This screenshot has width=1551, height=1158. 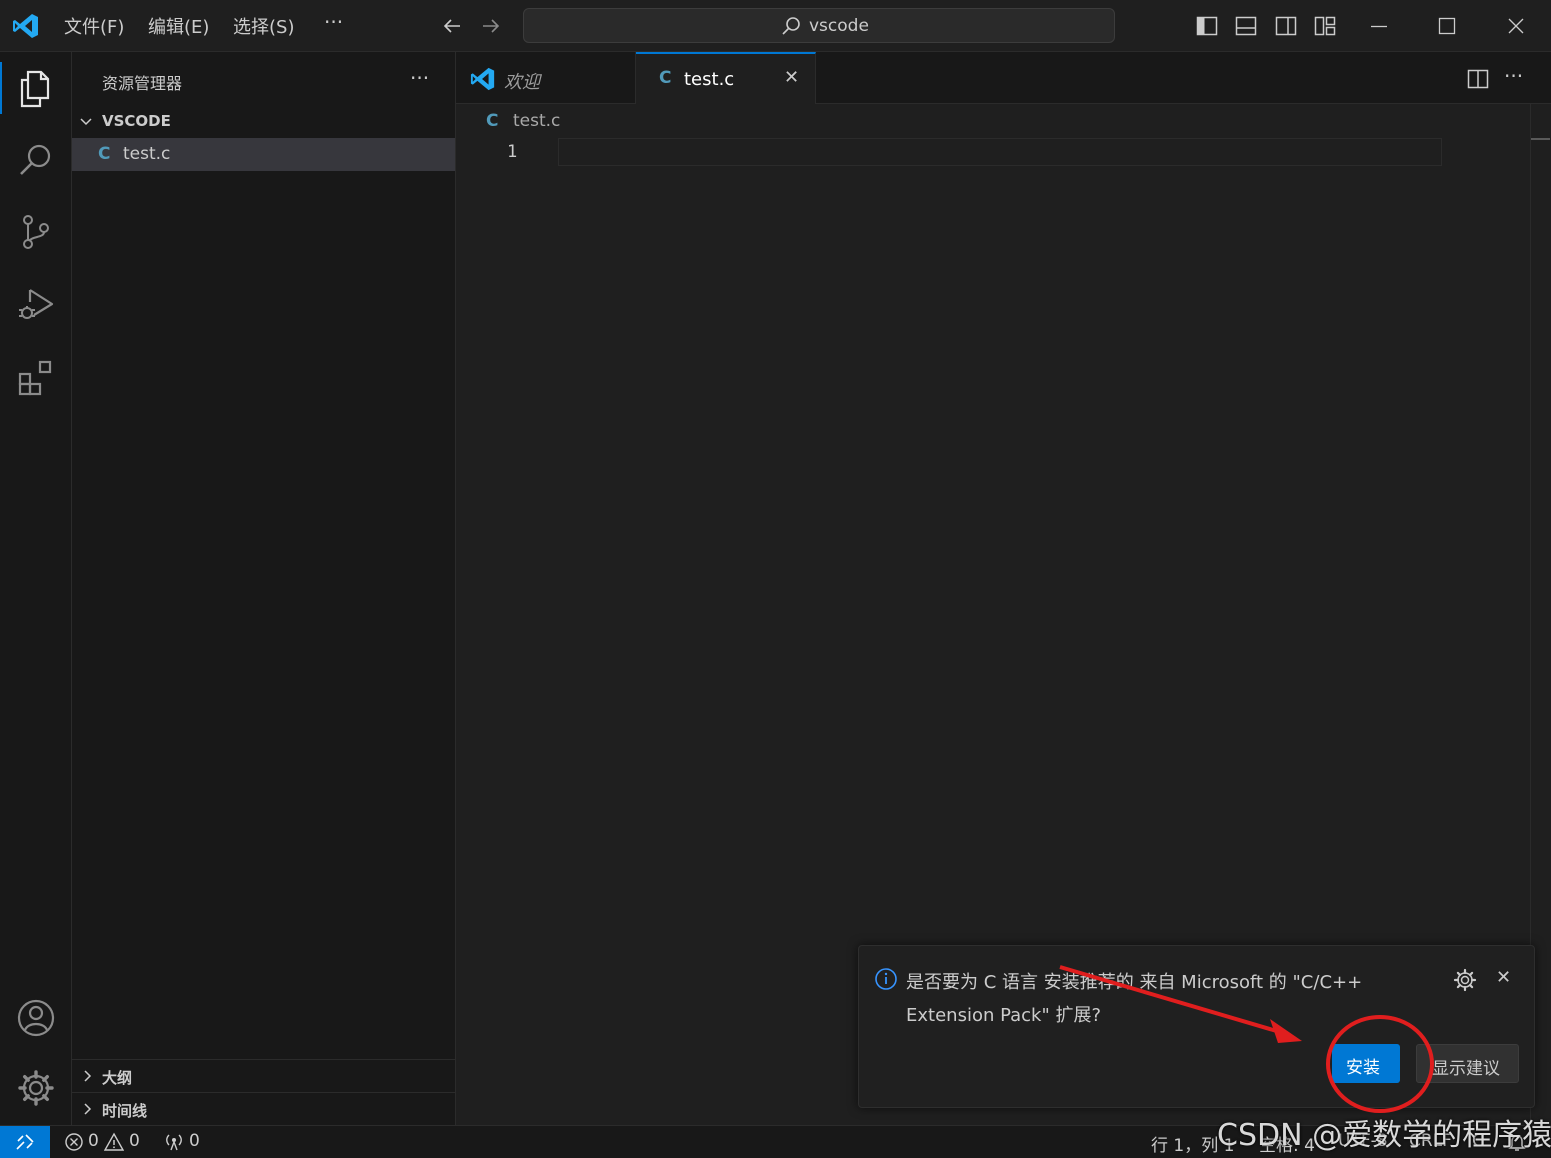 What do you see at coordinates (36, 1088) in the screenshot?
I see `manage-gear-icon` at bounding box center [36, 1088].